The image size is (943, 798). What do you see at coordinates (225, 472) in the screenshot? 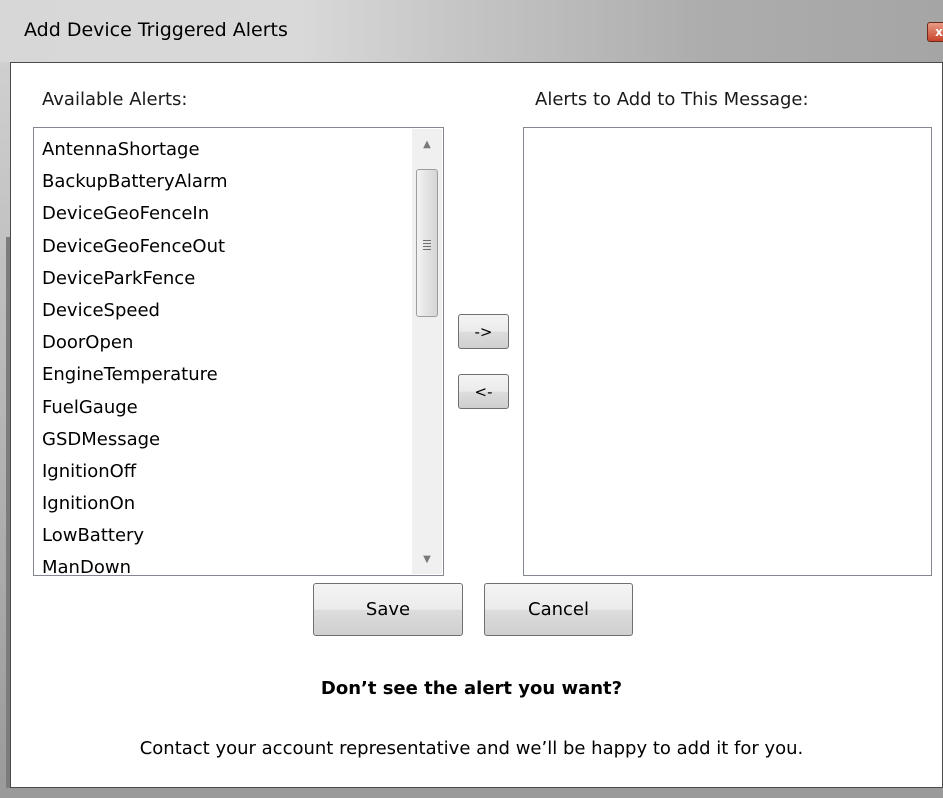
I see `alert-list-item: IgnitionOff` at bounding box center [225, 472].